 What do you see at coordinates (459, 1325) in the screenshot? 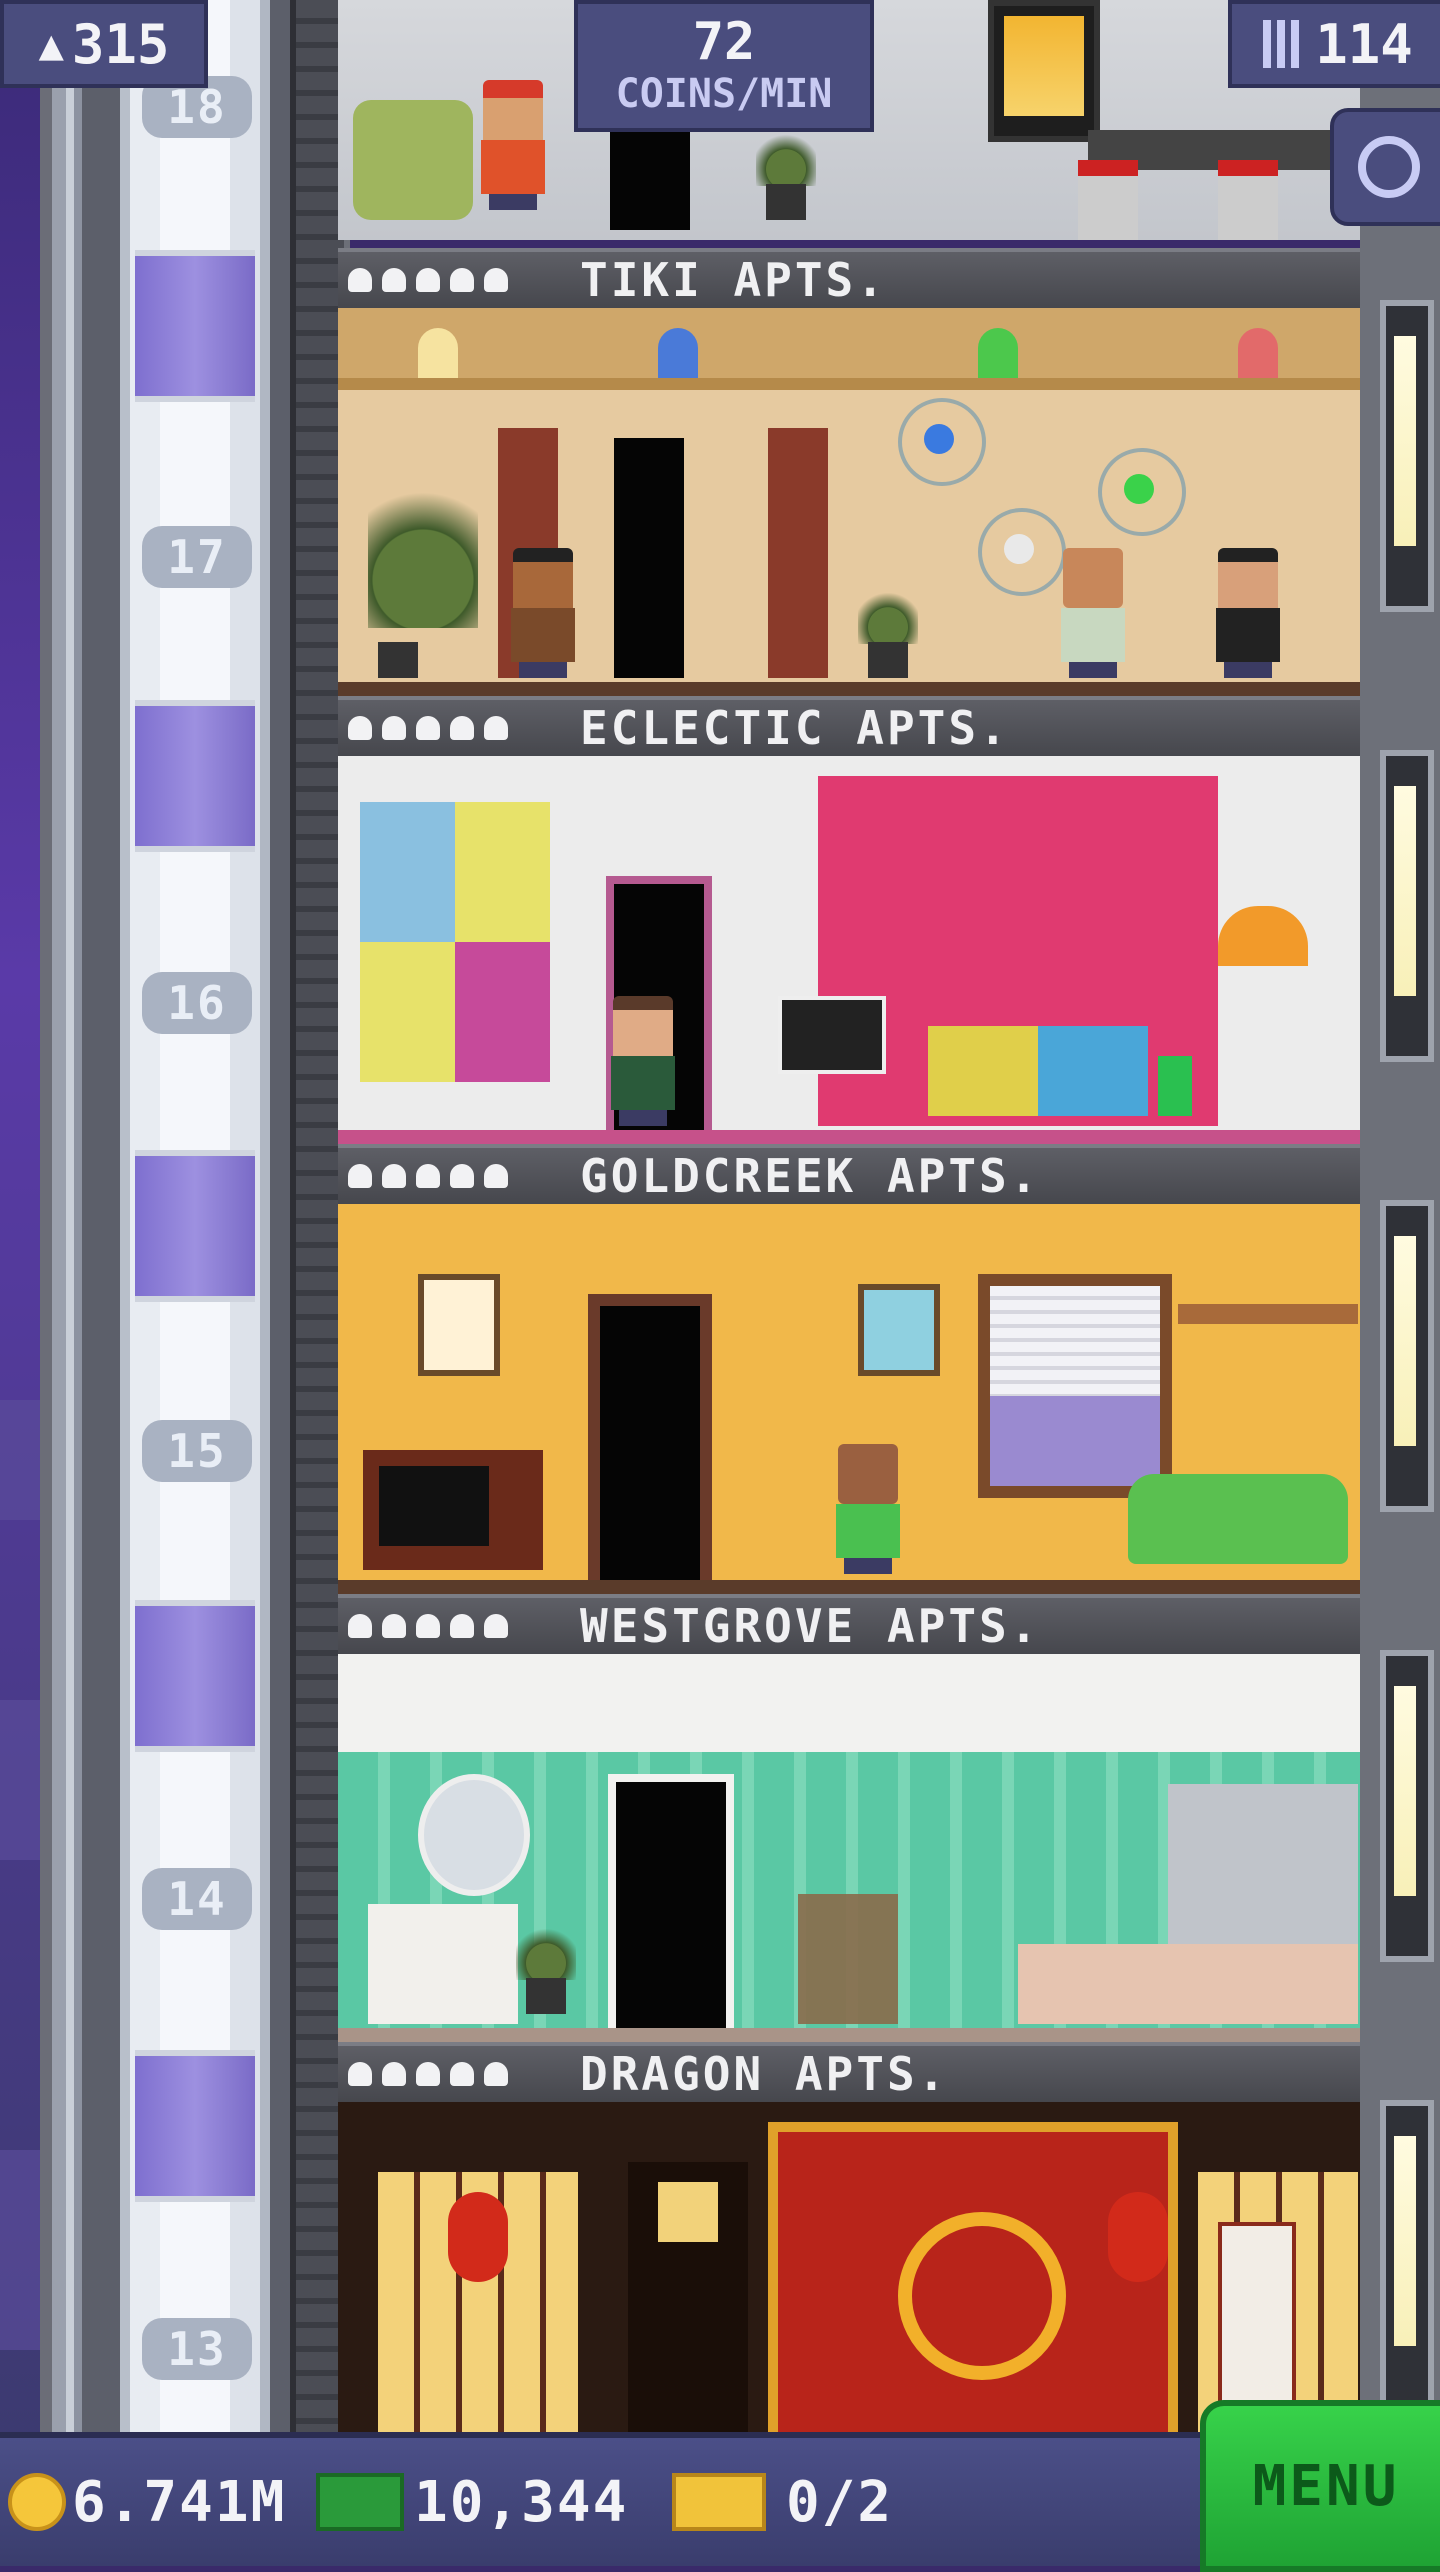
I see `framed-portrait` at bounding box center [459, 1325].